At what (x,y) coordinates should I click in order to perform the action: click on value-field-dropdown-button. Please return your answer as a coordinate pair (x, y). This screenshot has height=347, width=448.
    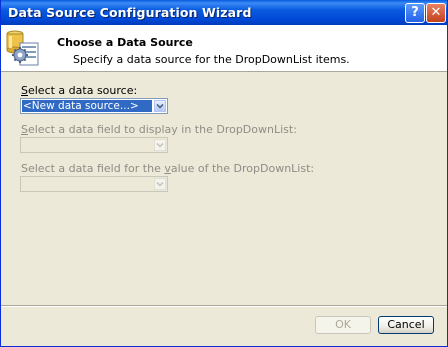
    Looking at the image, I should click on (160, 184).